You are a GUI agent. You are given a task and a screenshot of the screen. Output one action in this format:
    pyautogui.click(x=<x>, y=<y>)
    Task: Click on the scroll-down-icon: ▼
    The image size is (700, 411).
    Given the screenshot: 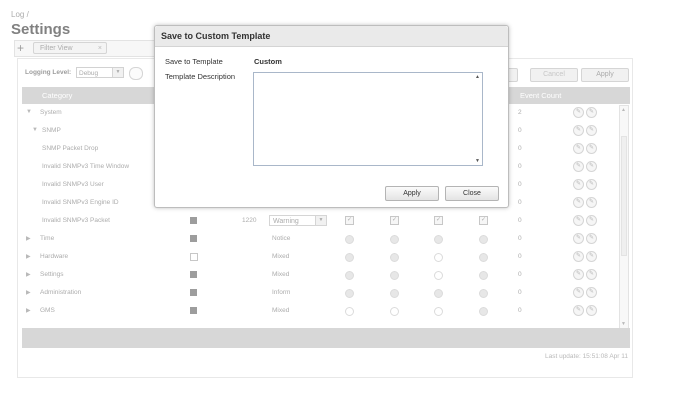 What is the action you would take?
    pyautogui.click(x=477, y=161)
    